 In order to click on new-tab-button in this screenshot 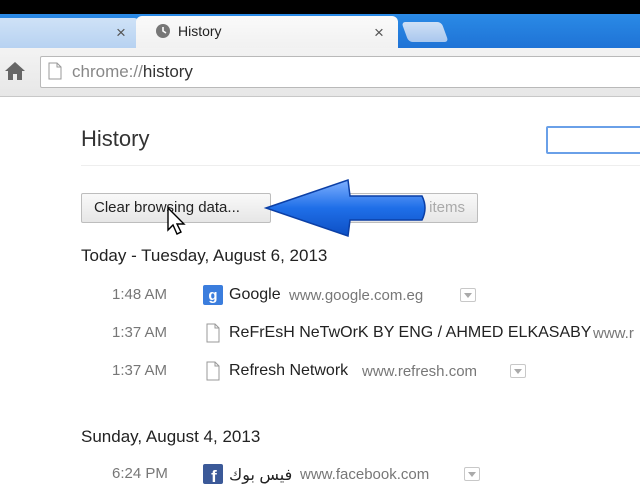, I will do `click(425, 32)`.